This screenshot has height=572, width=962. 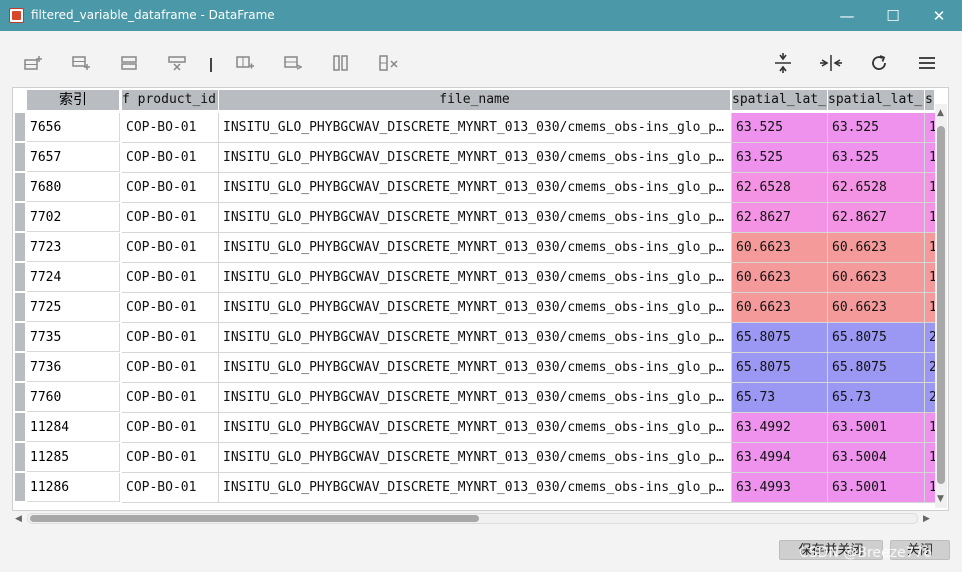 I want to click on cell-spatial-lat-2: 65.73, so click(x=876, y=398).